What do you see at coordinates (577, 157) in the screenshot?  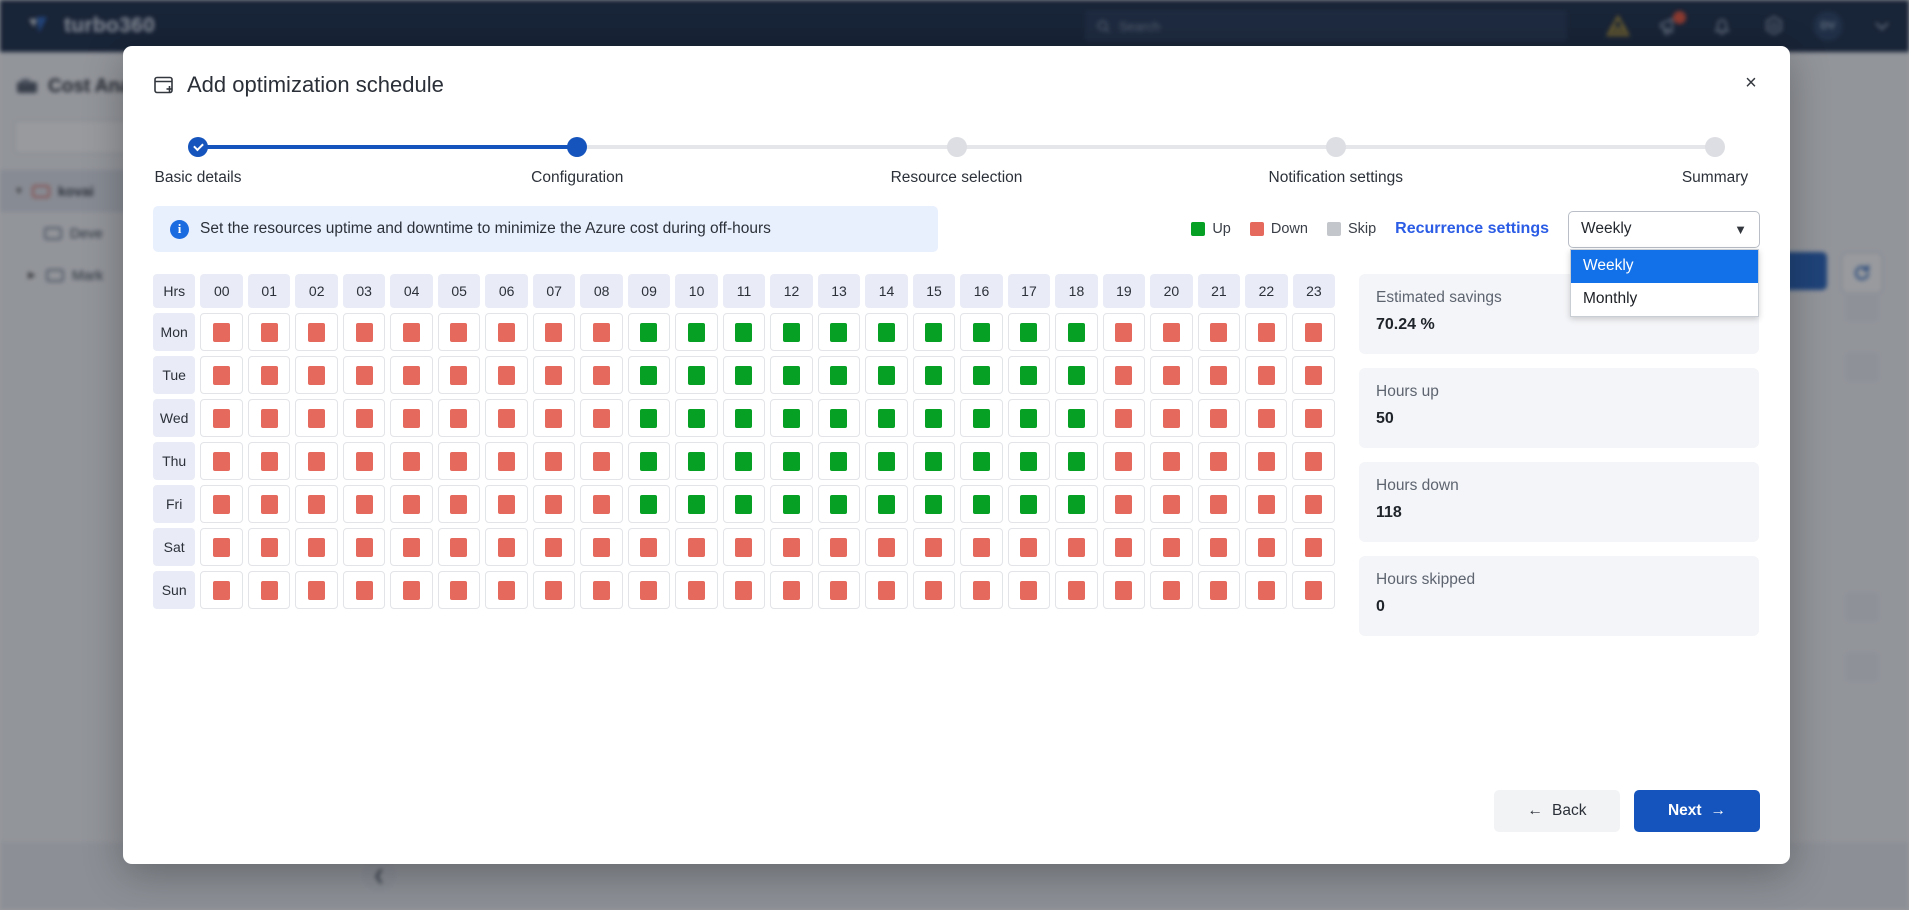 I see `step-configuration: Configuration` at bounding box center [577, 157].